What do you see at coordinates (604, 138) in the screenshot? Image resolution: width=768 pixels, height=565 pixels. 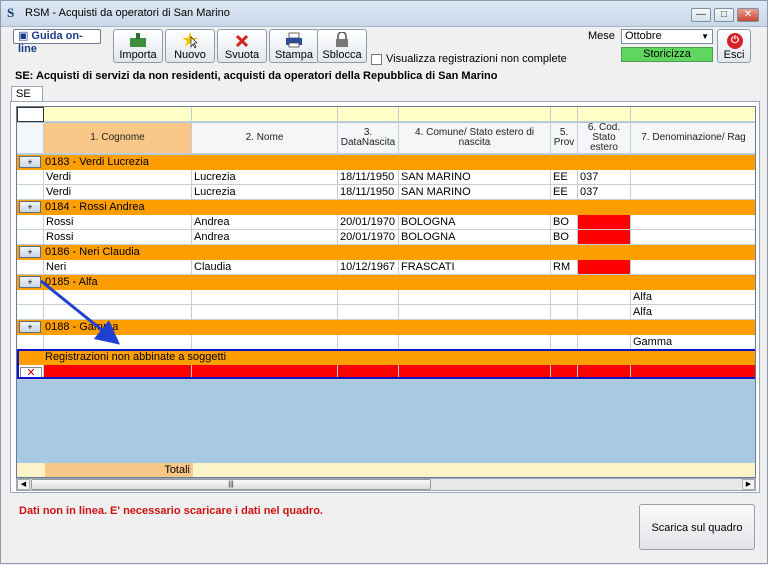 I see `column-header: 6. Cod. Stato estero` at bounding box center [604, 138].